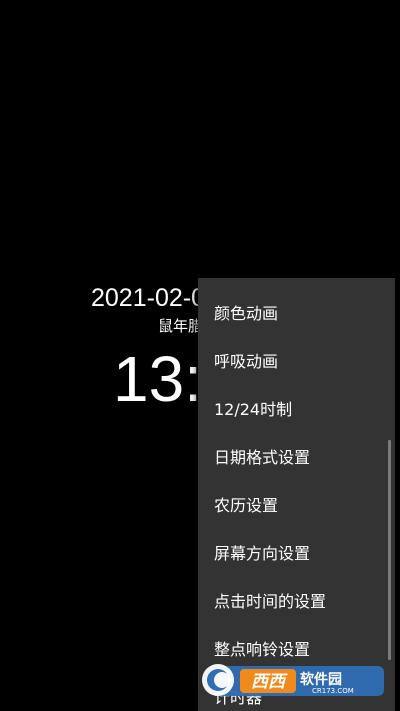  I want to click on menu-item-12-24-hour-format: 12/24时制, so click(296, 410).